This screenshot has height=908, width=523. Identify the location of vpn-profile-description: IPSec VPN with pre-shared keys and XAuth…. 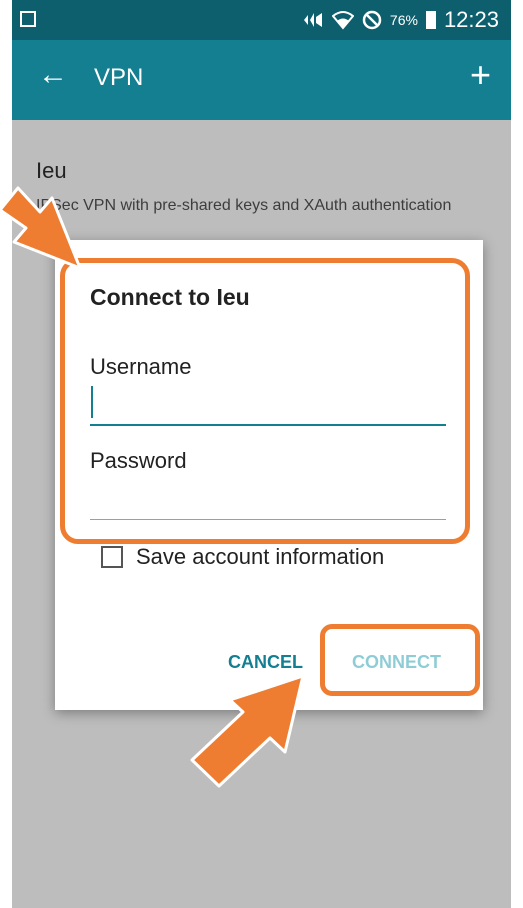
(244, 205).